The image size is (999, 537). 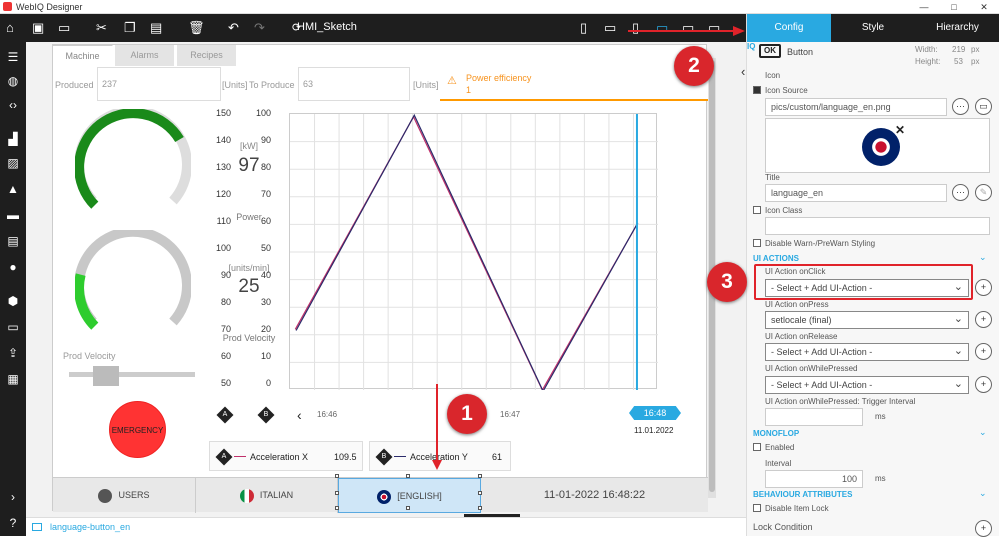 I want to click on code-icon: ‹›, so click(x=13, y=105).